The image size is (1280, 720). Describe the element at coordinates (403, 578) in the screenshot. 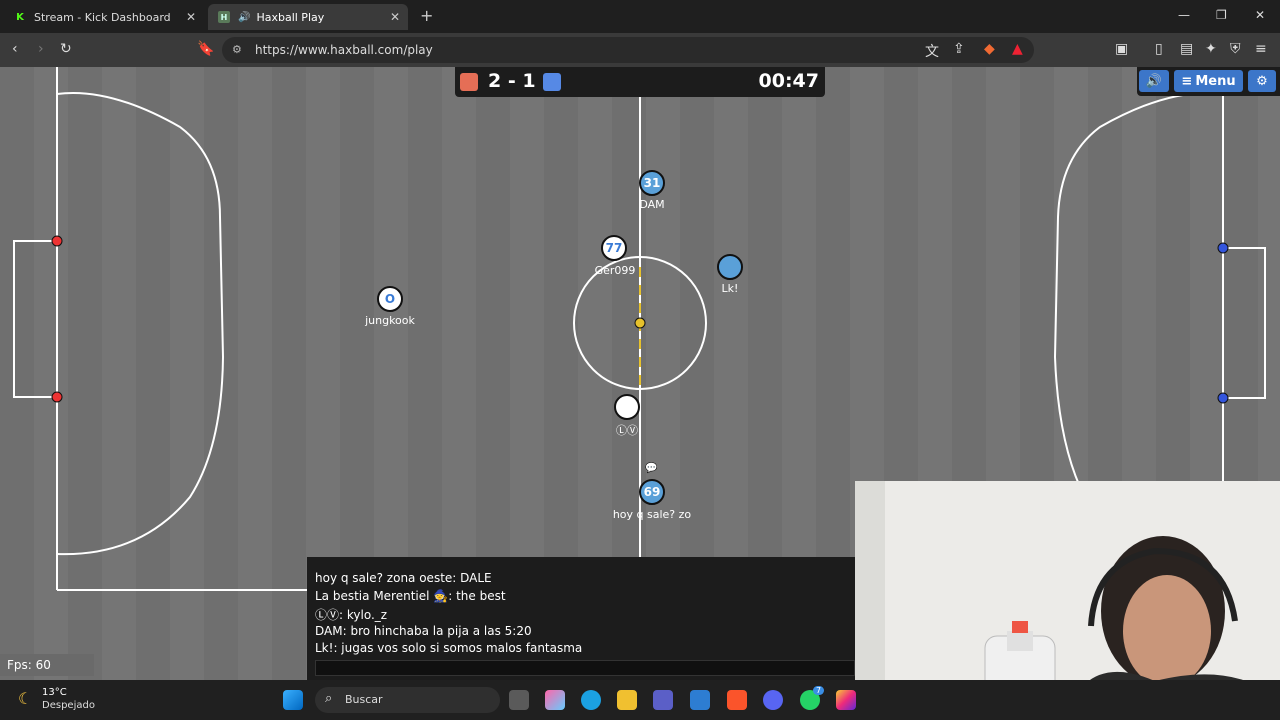

I see `chat-message: hoy q sale? zona oeste: DALE` at that location.